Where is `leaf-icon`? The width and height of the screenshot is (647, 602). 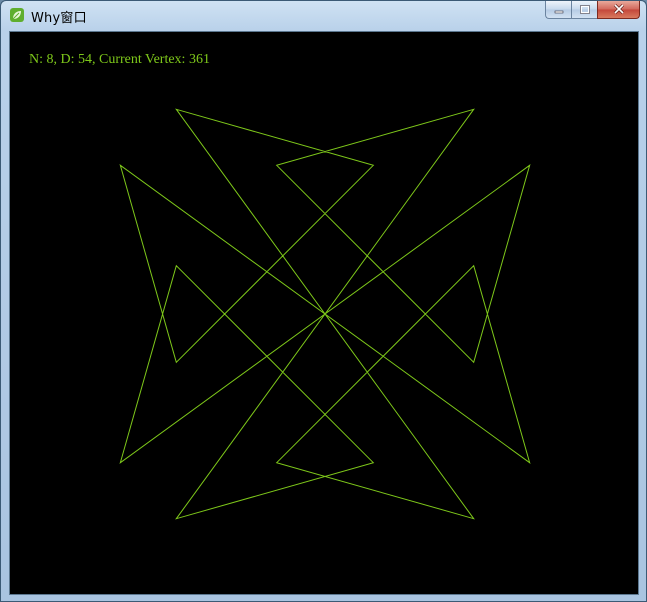 leaf-icon is located at coordinates (17, 15).